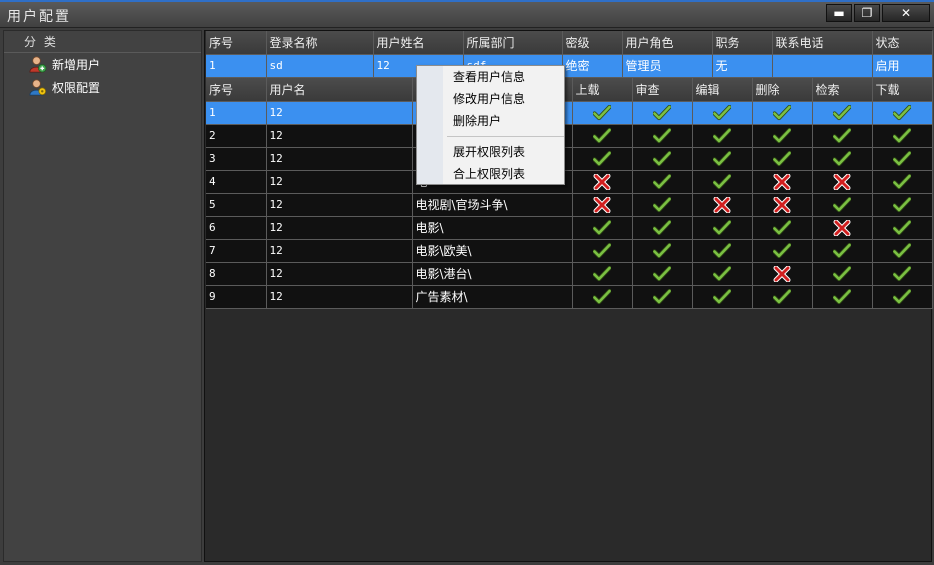  I want to click on table-row: 9 12 广告素材\, so click(569, 297).